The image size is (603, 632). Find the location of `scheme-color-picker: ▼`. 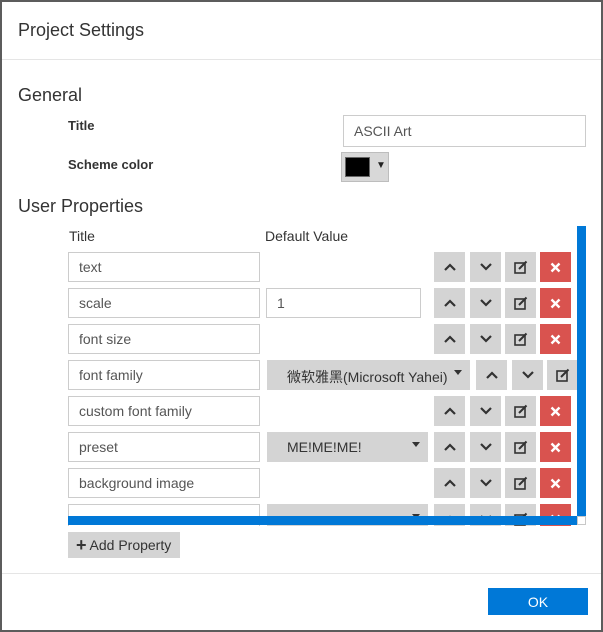

scheme-color-picker: ▼ is located at coordinates (365, 167).